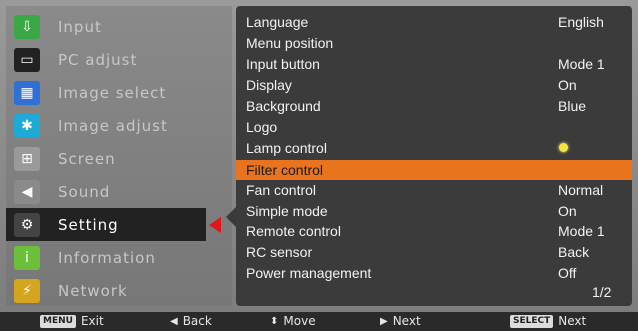 This screenshot has width=638, height=331. Describe the element at coordinates (80, 26) in the screenshot. I see `sidebar-item-label: Input` at that location.